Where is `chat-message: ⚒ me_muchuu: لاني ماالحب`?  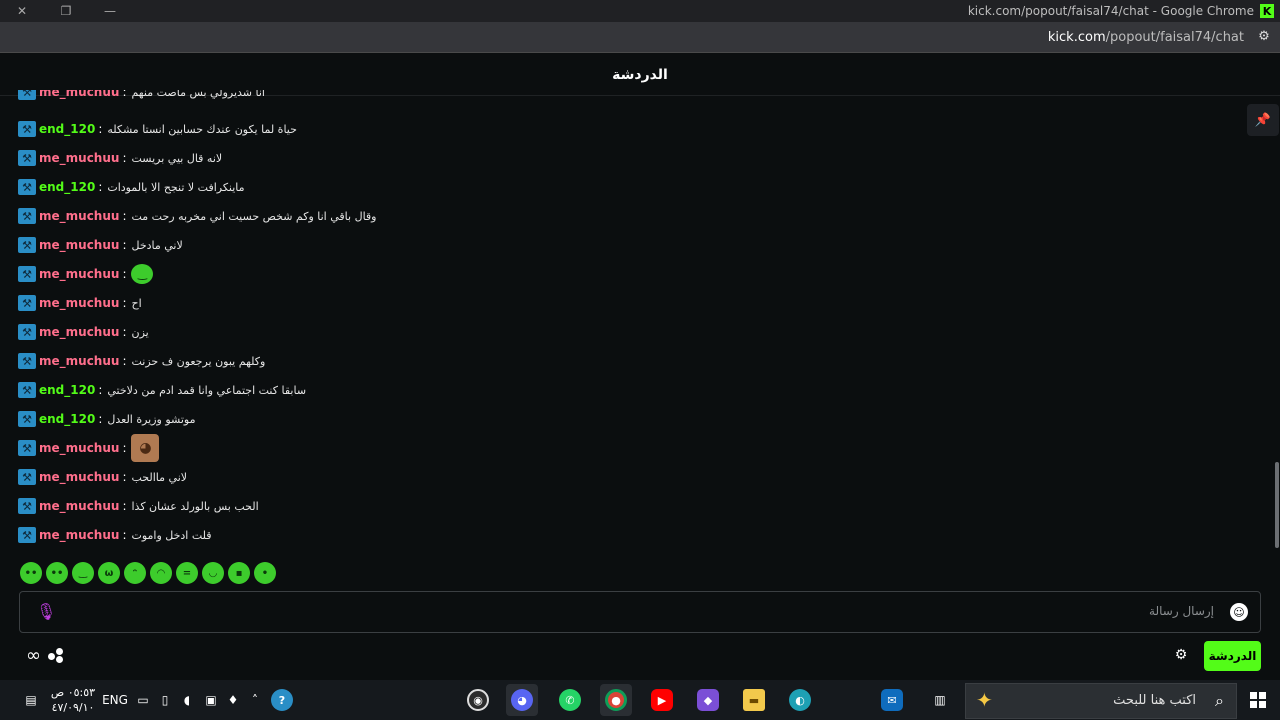
chat-message: ⚒ me_muchuu: لاني ماالحب is located at coordinates (102, 477).